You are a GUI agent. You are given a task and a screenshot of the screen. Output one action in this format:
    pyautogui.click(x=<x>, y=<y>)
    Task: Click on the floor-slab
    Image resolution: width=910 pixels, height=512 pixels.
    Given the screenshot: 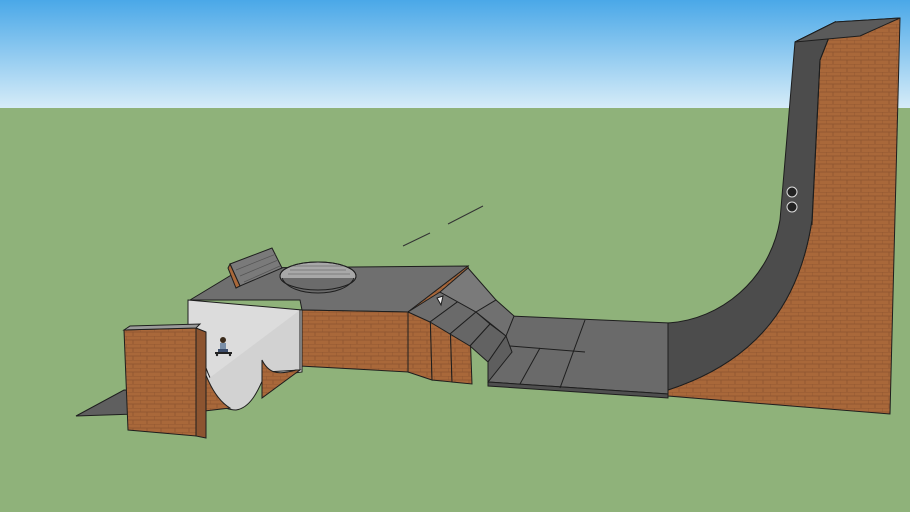 What is the action you would take?
    pyautogui.click(x=579, y=357)
    